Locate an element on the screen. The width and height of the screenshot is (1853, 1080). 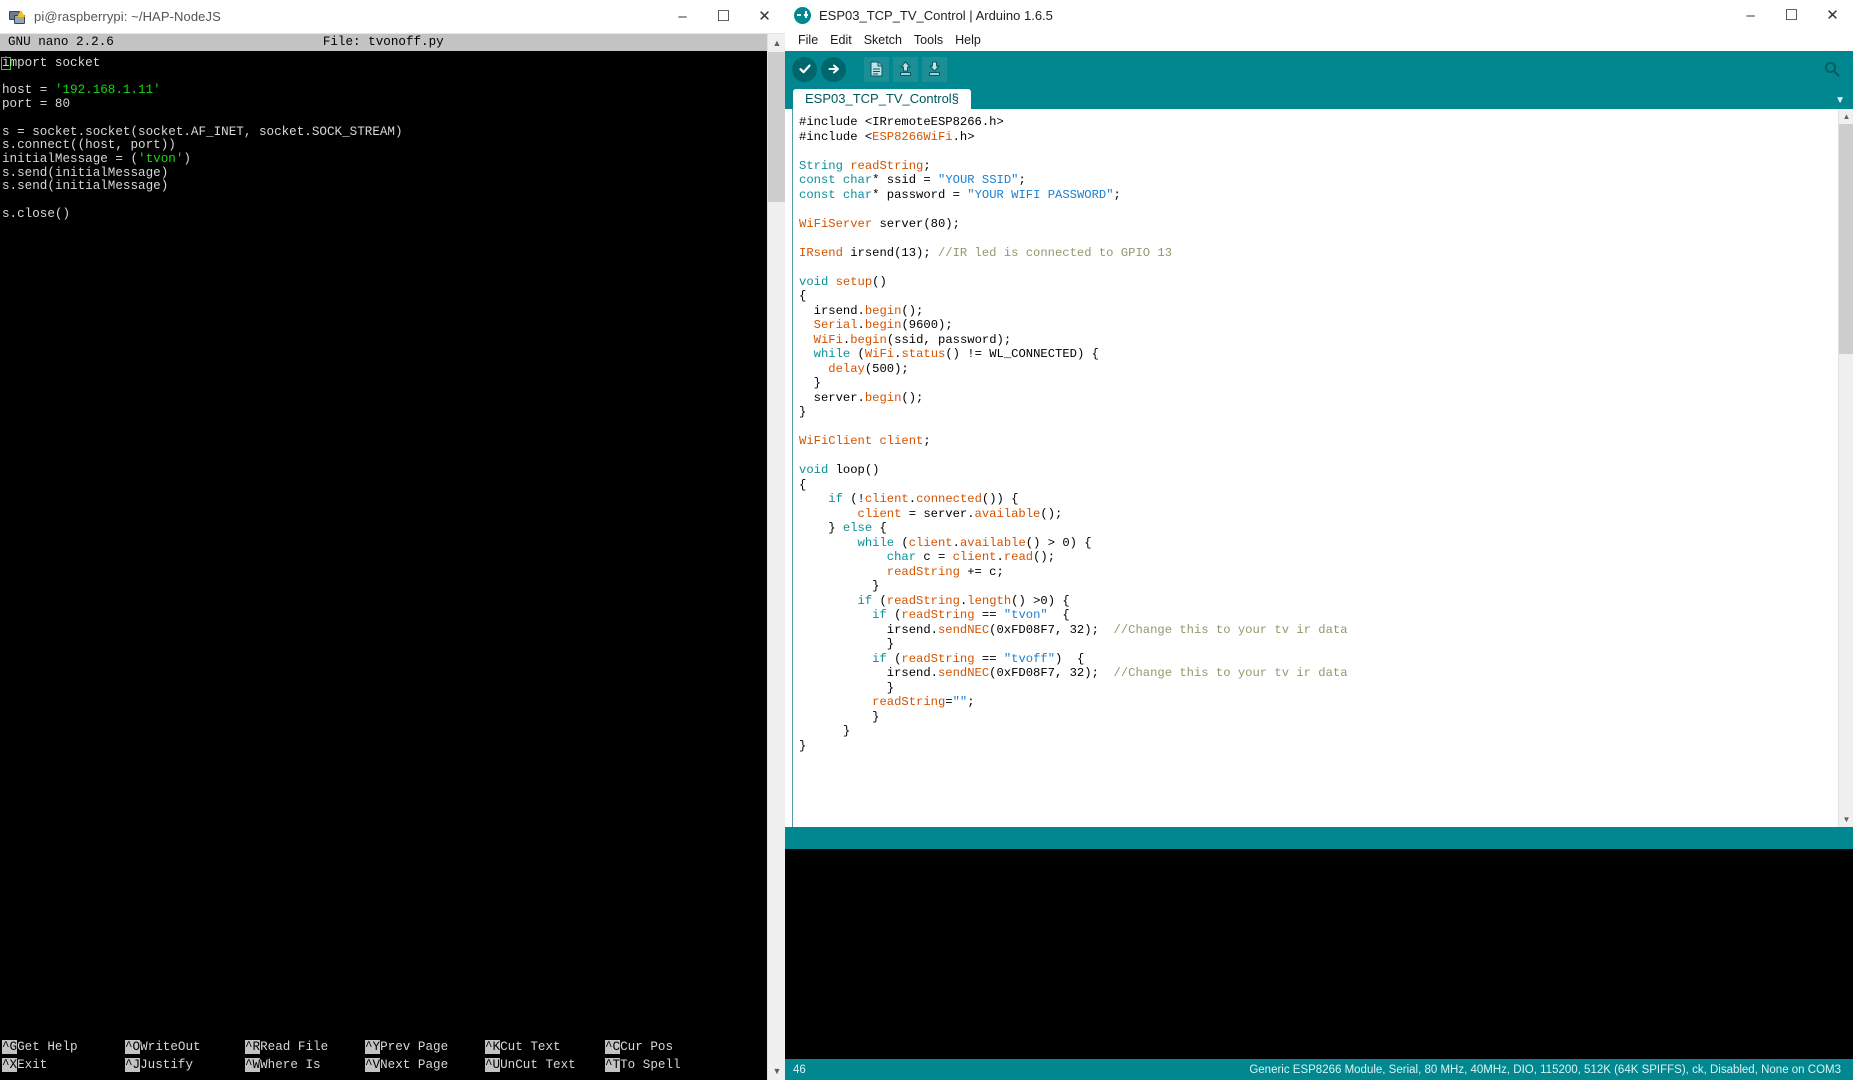
code-token: WiFiClient is located at coordinates (836, 441).